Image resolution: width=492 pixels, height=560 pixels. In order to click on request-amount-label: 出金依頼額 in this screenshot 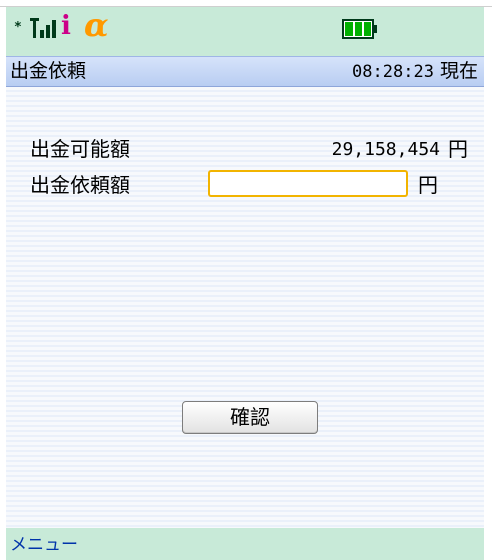, I will do `click(80, 185)`.